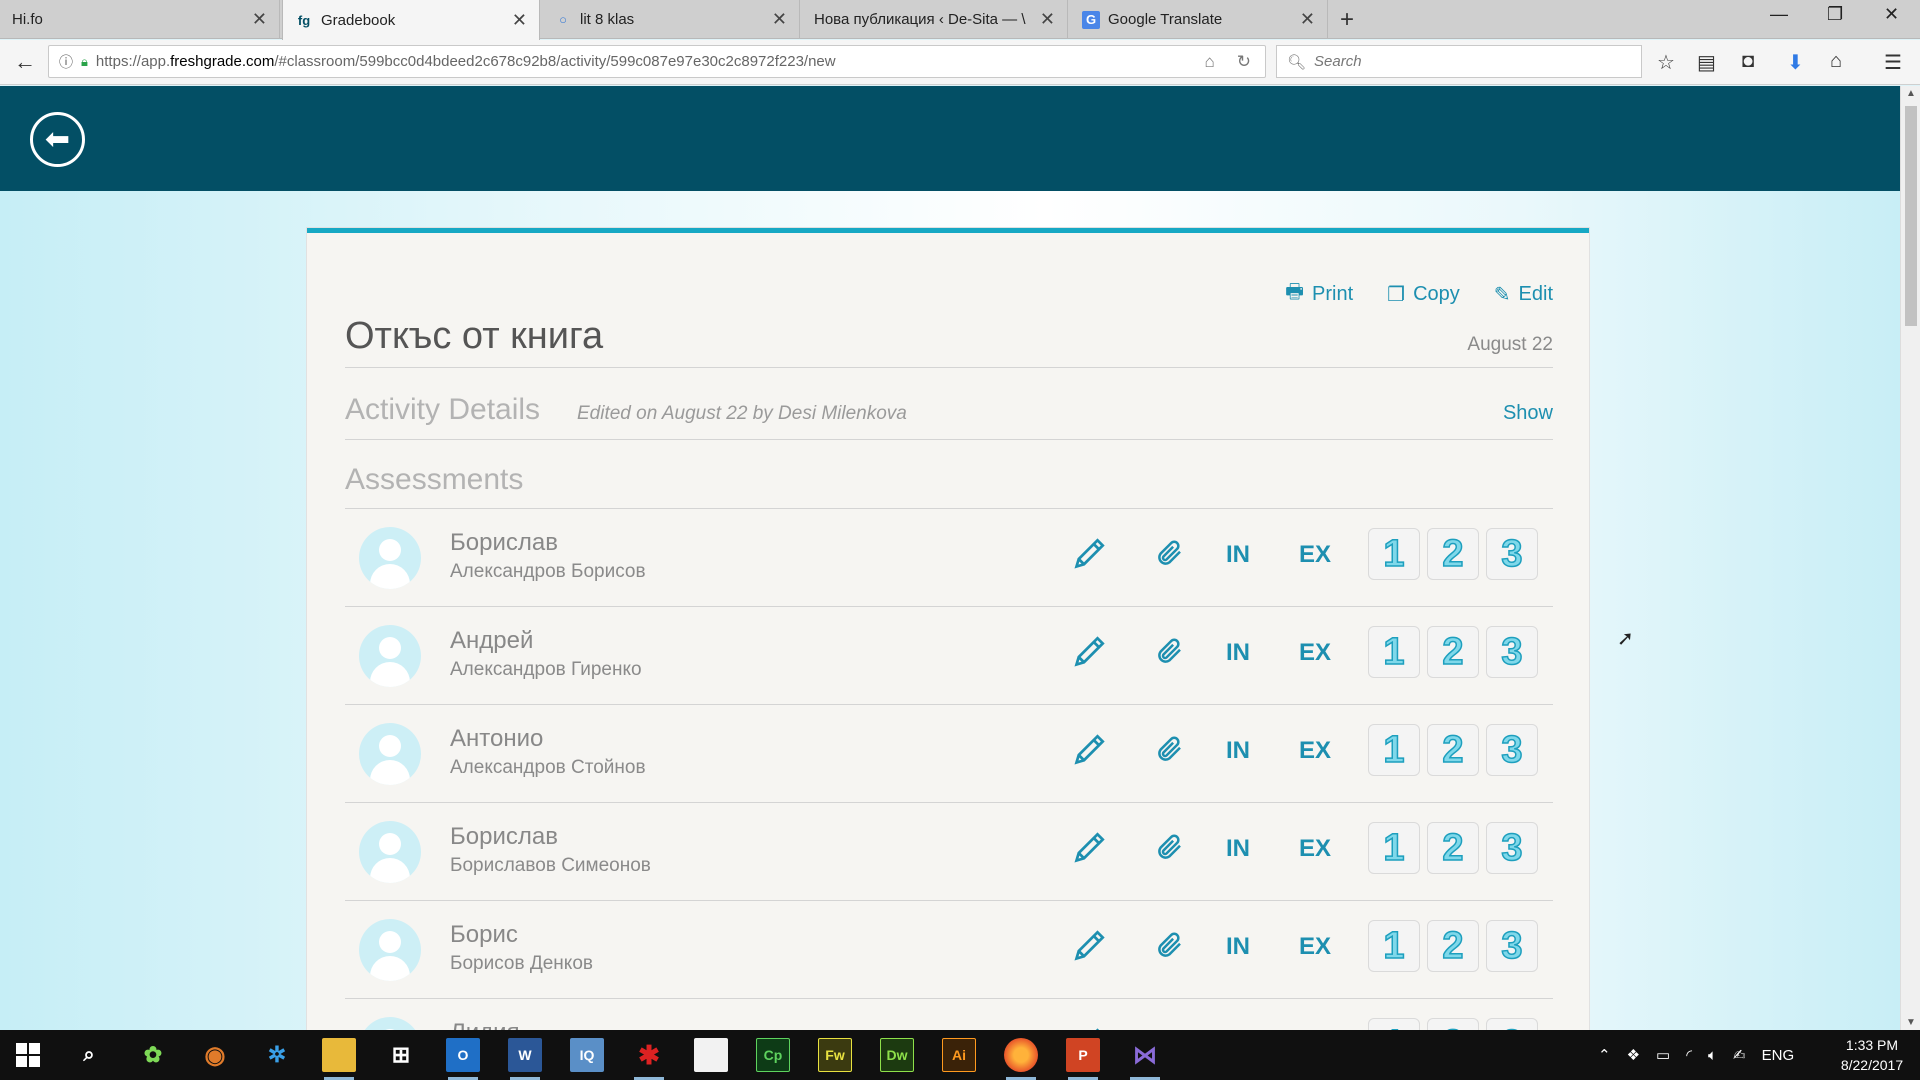 This screenshot has height=1080, width=1920. I want to click on scroll-up-icon: ▲, so click(1911, 93).